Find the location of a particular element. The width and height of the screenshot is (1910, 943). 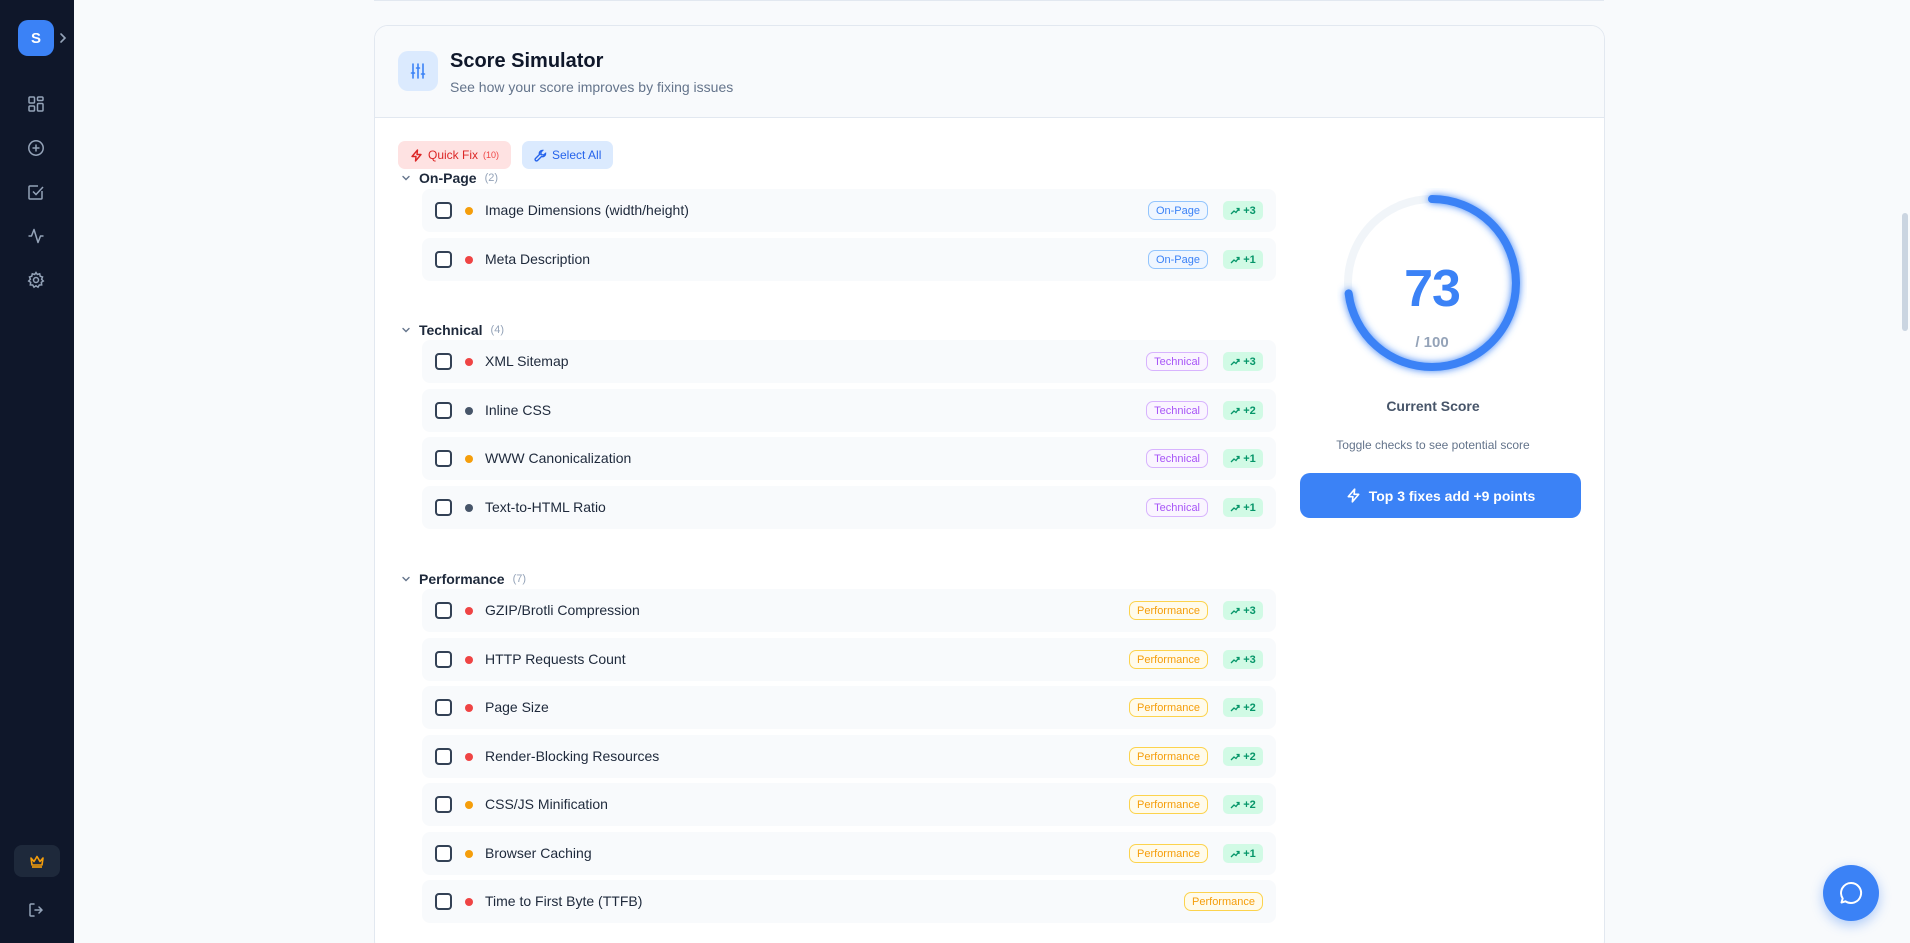

chat-bubble-icon is located at coordinates (1851, 892).